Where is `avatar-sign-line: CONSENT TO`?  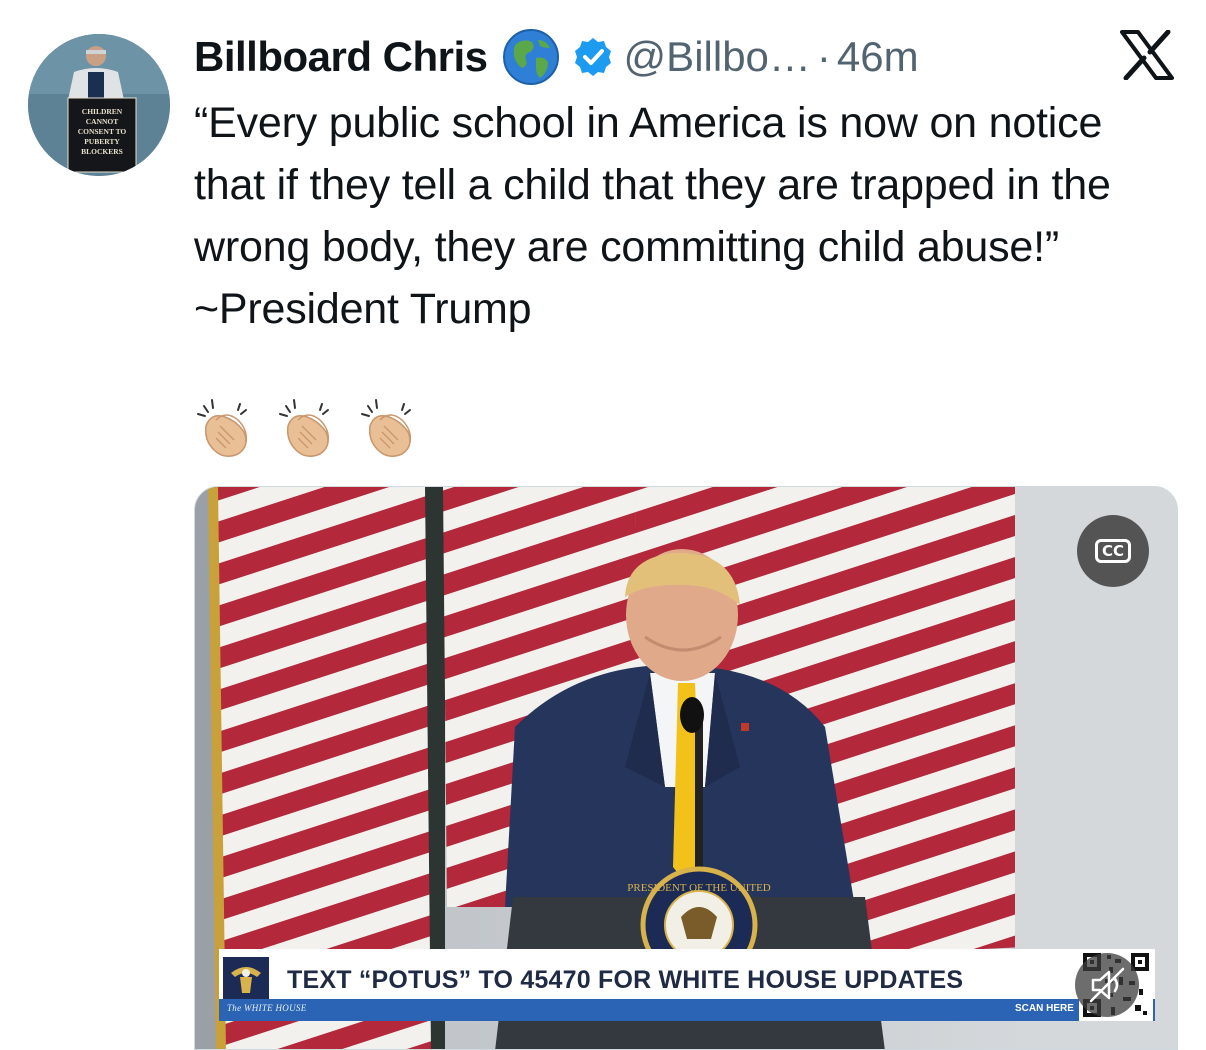
avatar-sign-line: CONSENT TO is located at coordinates (102, 131).